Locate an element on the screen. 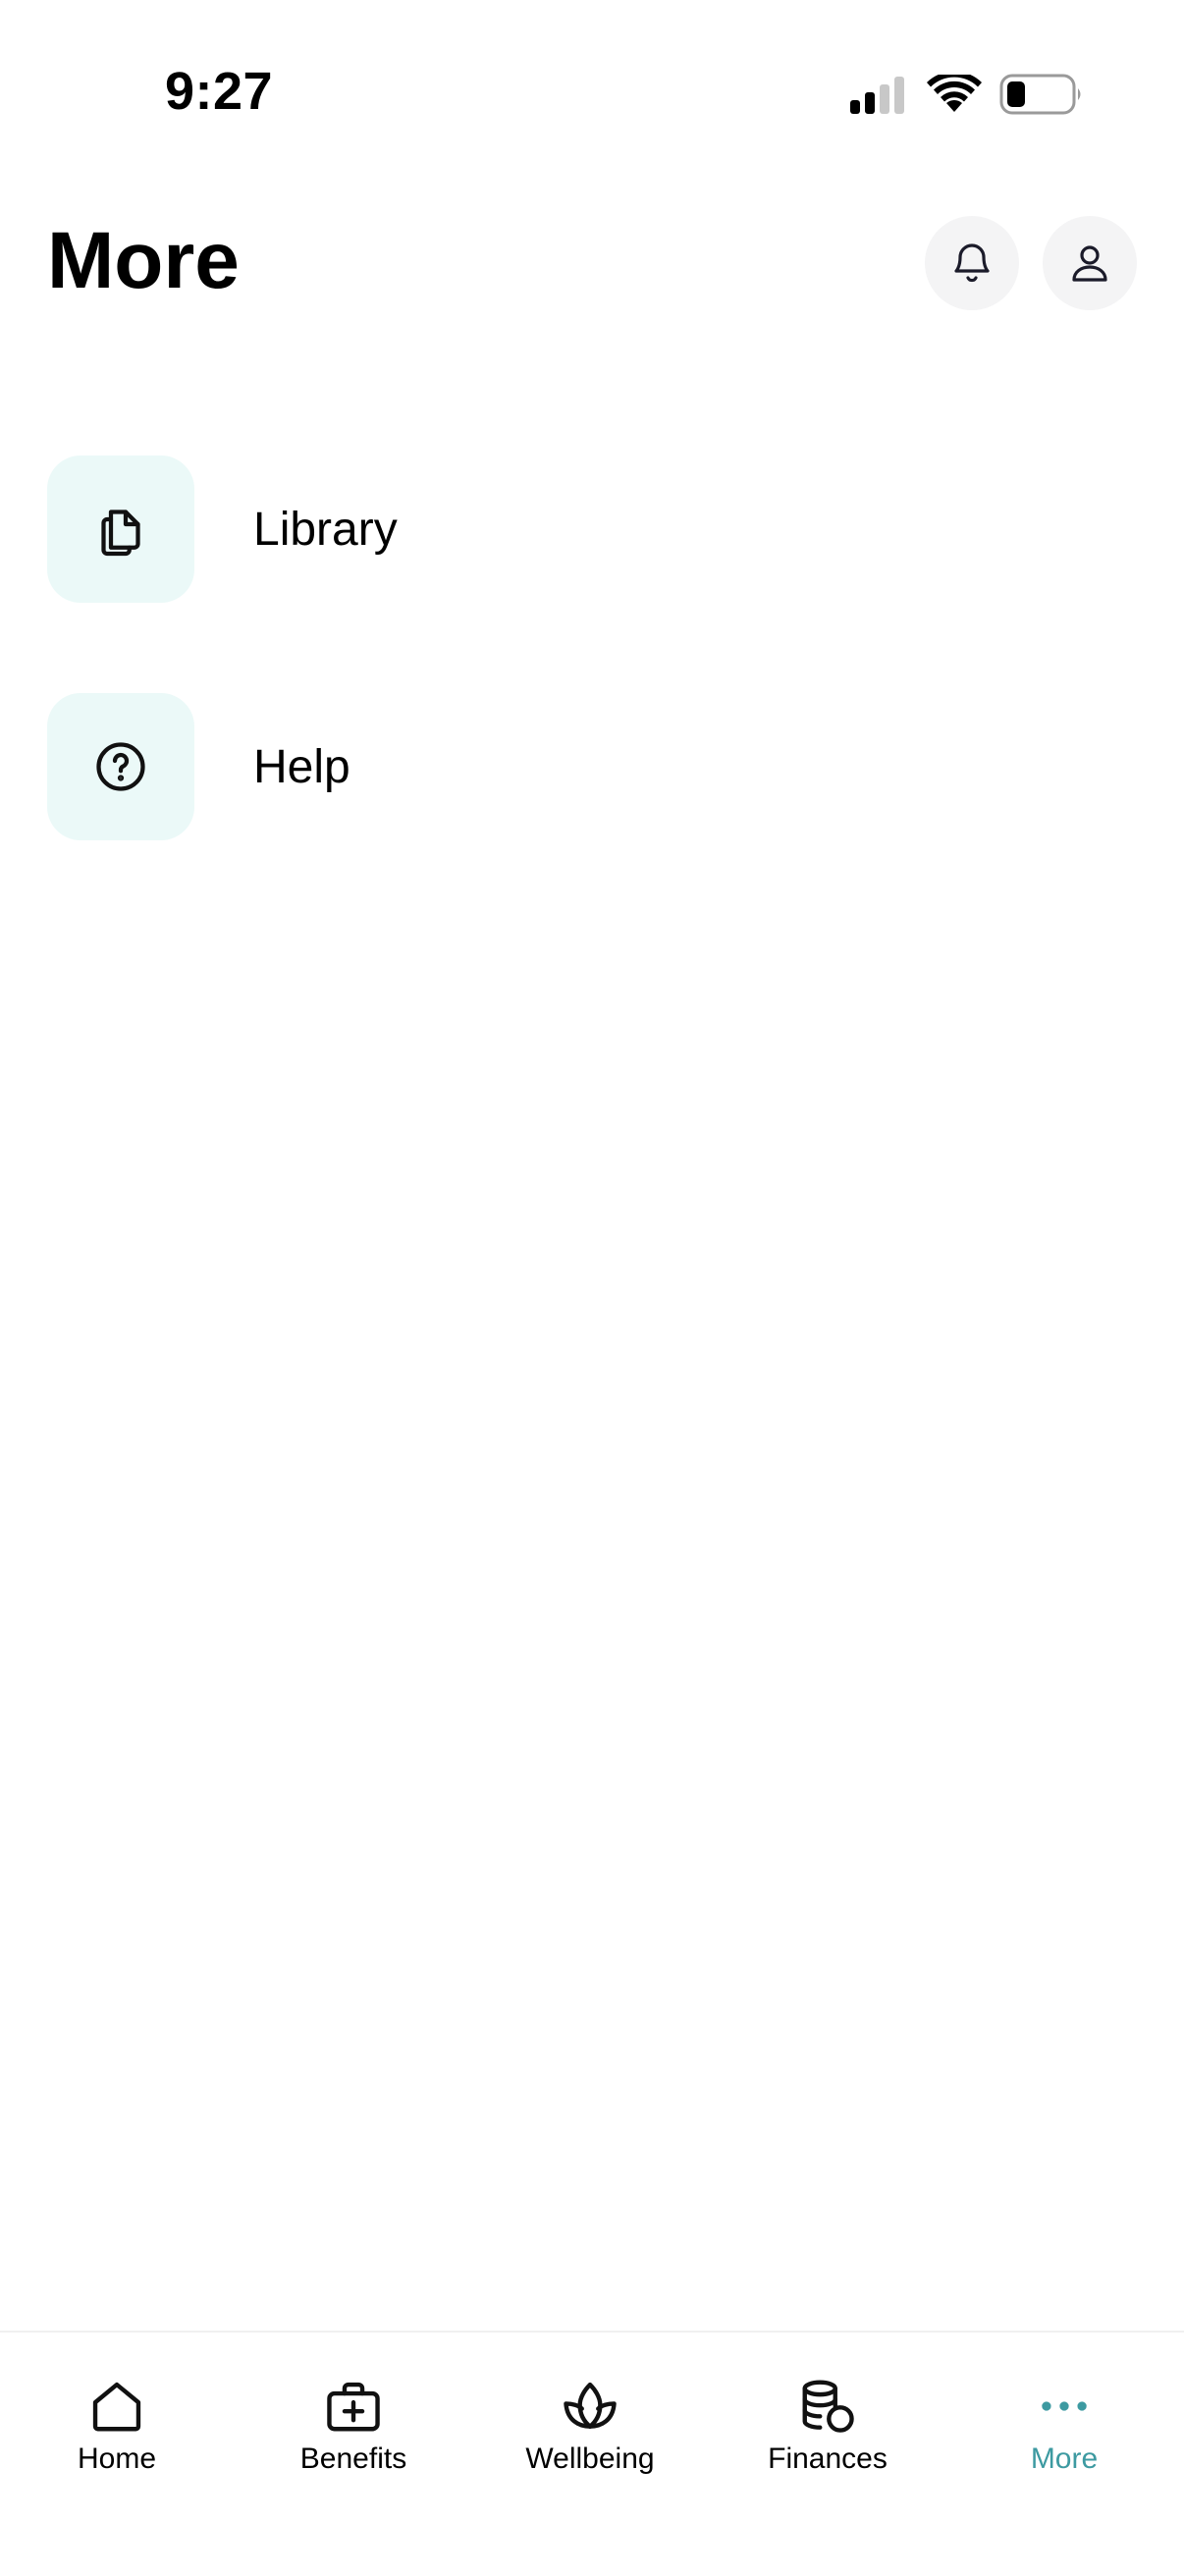  tab-home: Home is located at coordinates (117, 2426).